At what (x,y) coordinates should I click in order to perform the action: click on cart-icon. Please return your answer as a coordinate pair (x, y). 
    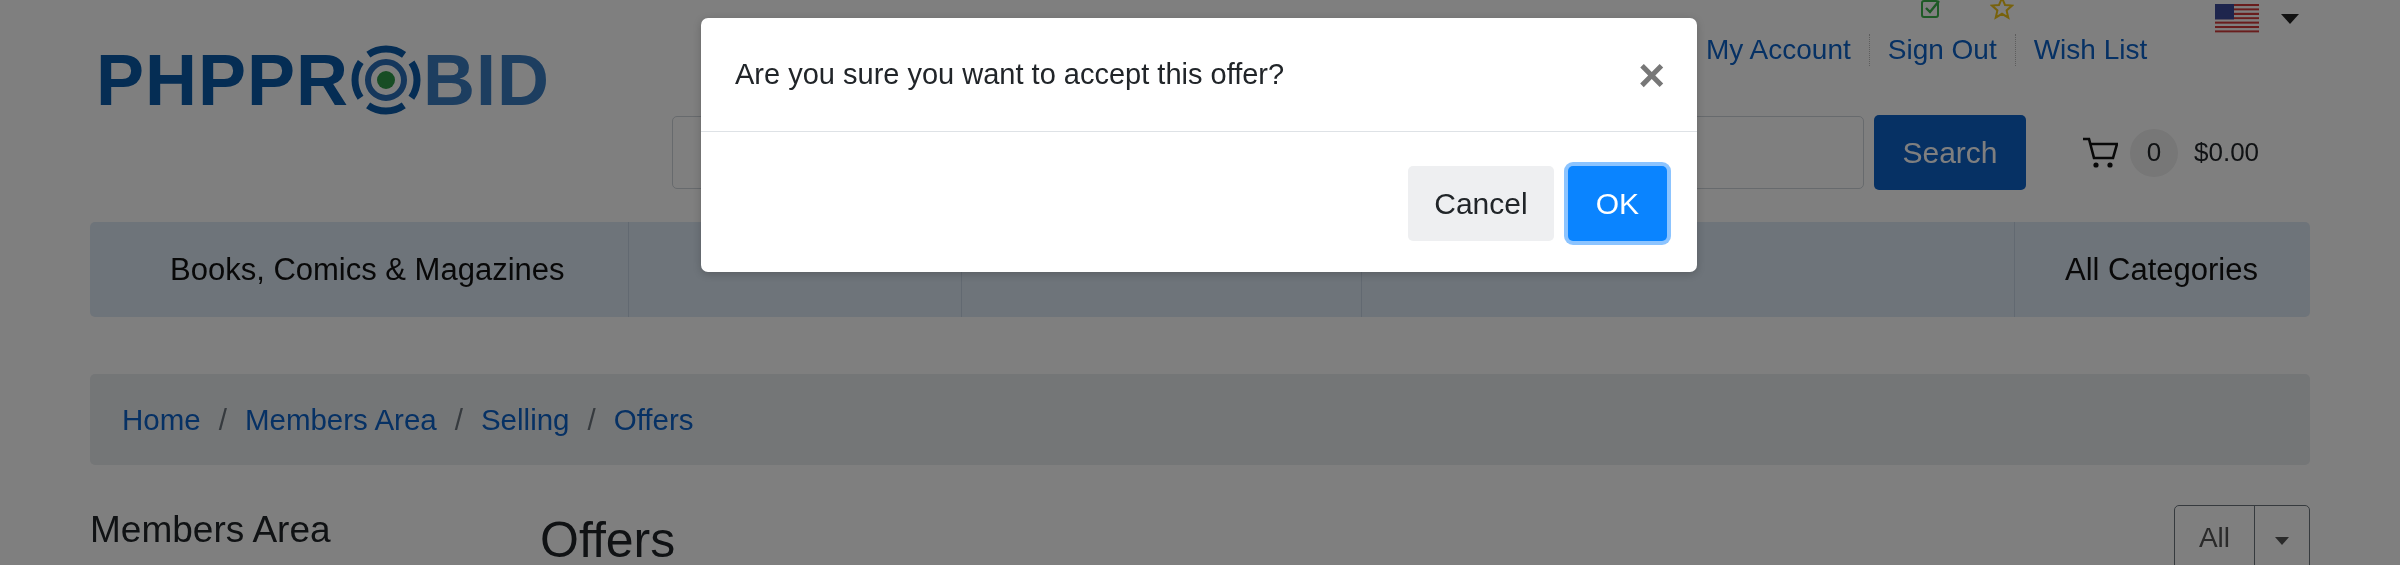
    Looking at the image, I should click on (2100, 152).